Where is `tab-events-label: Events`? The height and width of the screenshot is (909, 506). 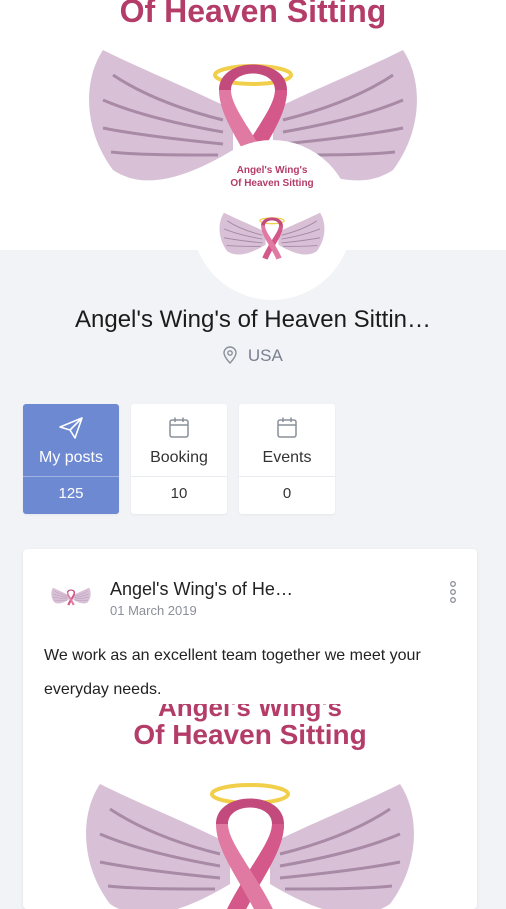 tab-events-label: Events is located at coordinates (287, 457).